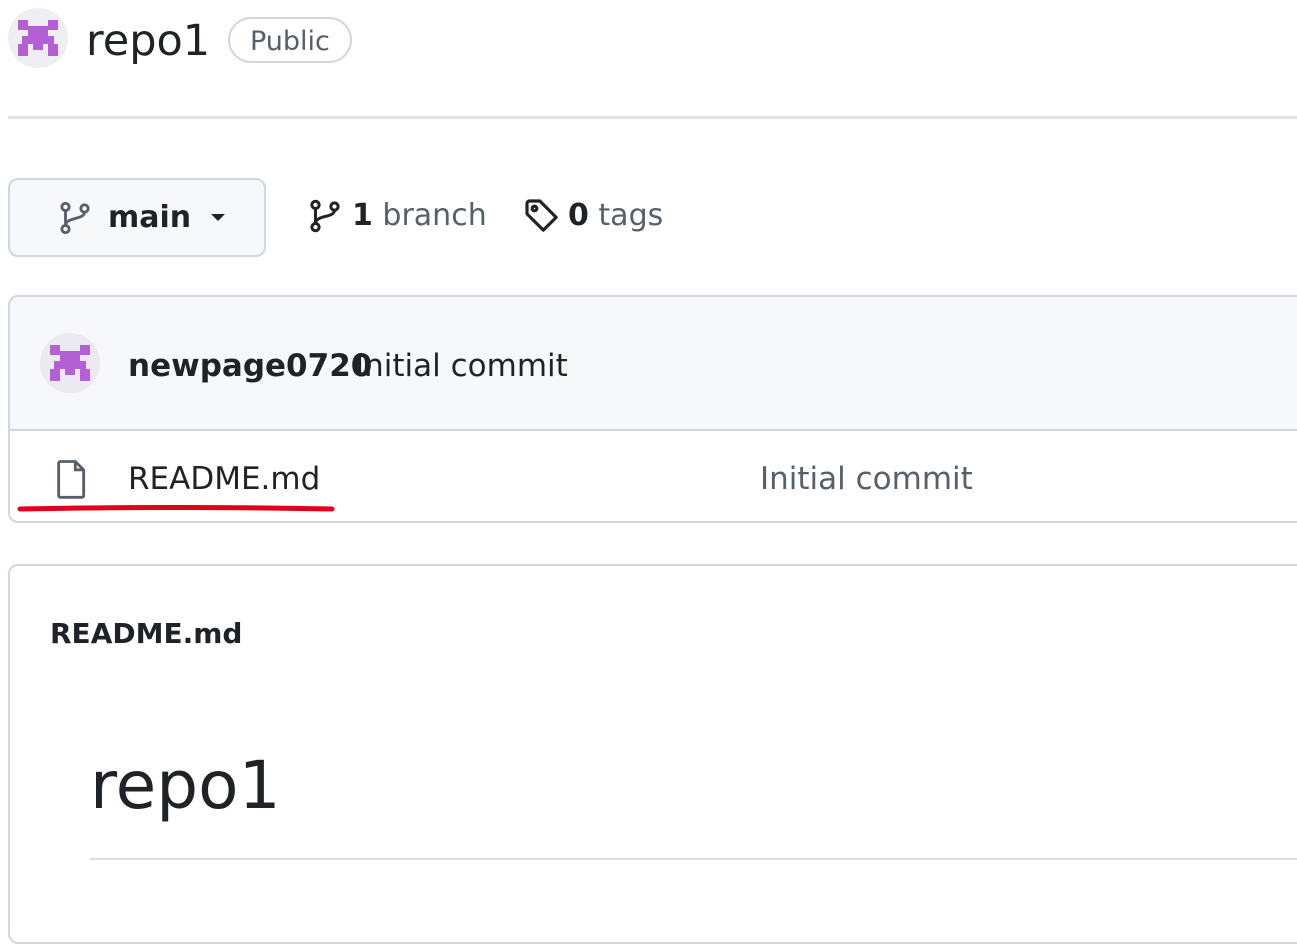 This screenshot has width=1297, height=944. I want to click on file-commit-message-link: Initial commit, so click(866, 479).